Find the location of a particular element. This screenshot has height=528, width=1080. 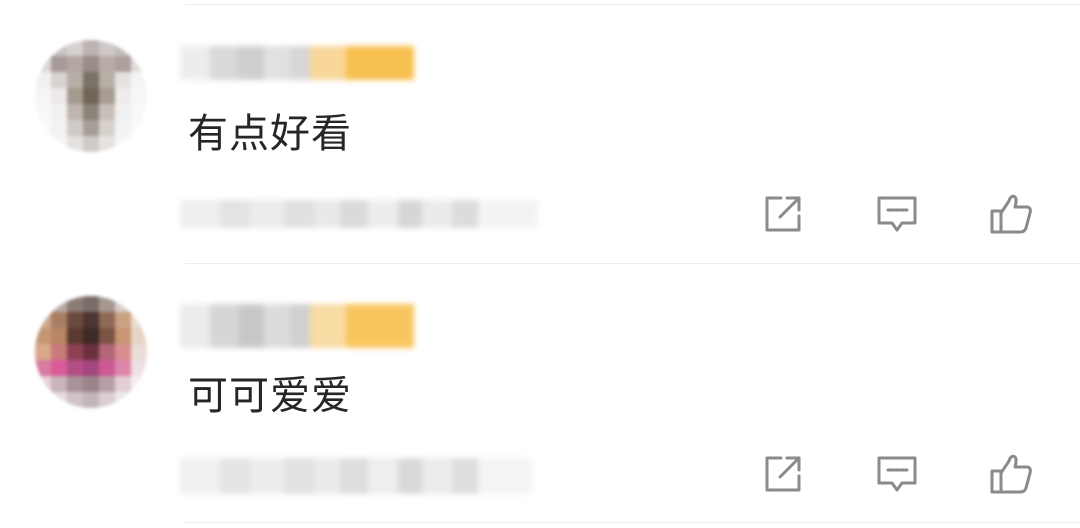

comment-text: 可可爱爱 is located at coordinates (270, 396).